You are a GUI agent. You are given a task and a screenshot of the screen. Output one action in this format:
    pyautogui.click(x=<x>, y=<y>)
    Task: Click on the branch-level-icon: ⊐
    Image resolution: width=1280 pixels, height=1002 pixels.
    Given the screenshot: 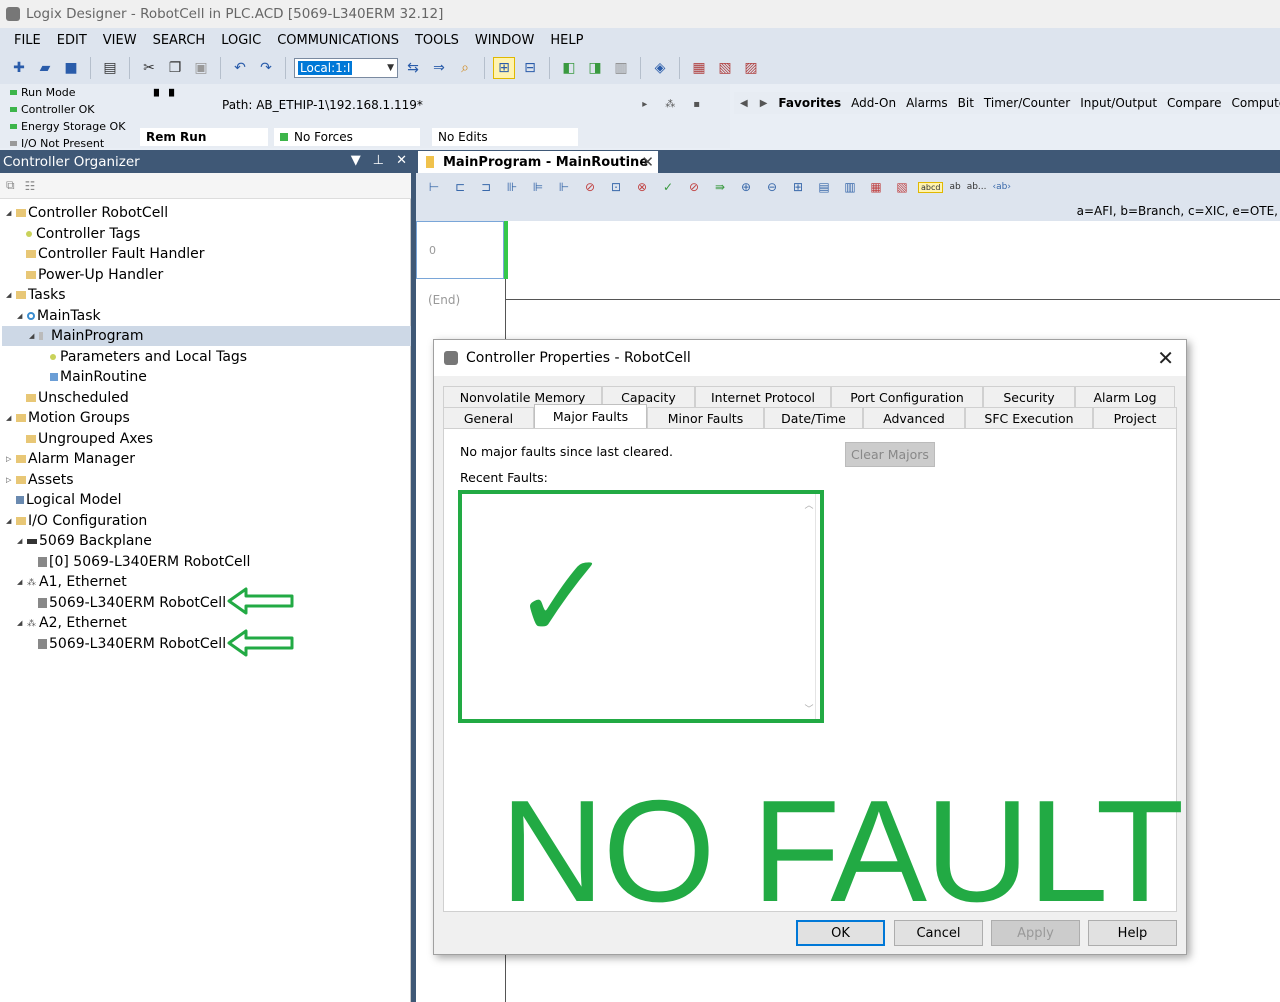 What is the action you would take?
    pyautogui.click(x=486, y=187)
    